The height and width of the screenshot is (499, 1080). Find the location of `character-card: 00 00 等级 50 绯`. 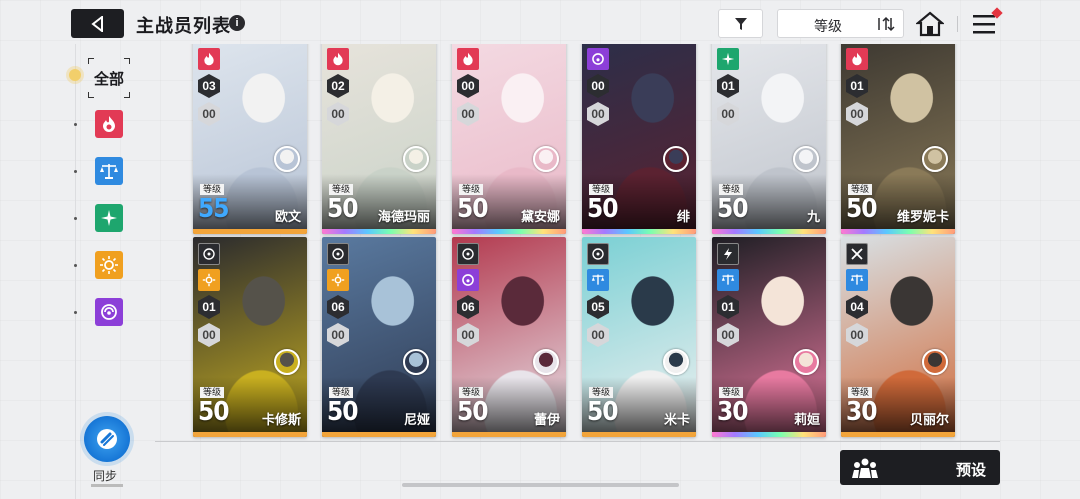

character-card: 00 00 等级 50 绯 is located at coordinates (639, 139).